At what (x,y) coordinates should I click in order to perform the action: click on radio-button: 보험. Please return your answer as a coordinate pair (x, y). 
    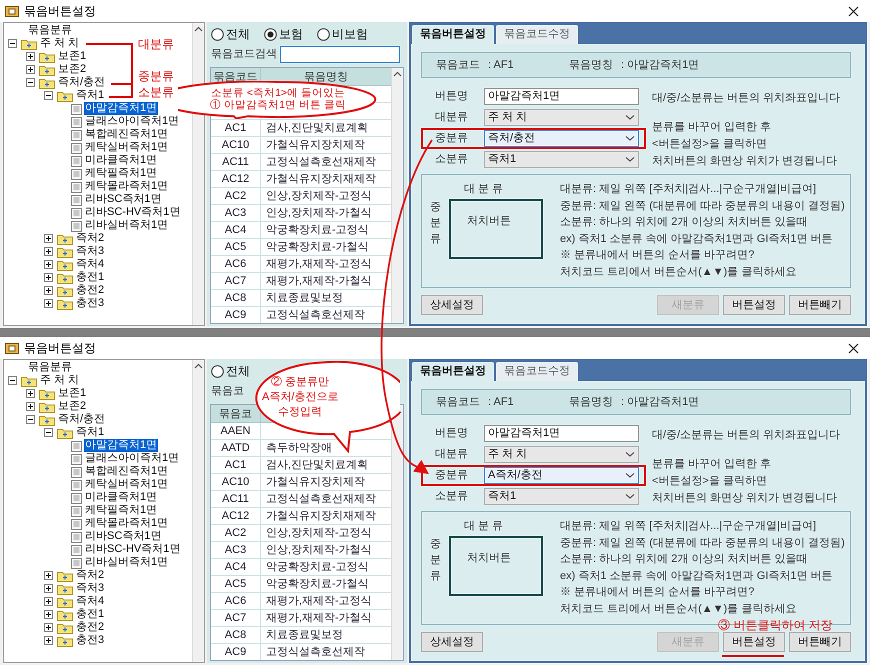
    Looking at the image, I should click on (283, 34).